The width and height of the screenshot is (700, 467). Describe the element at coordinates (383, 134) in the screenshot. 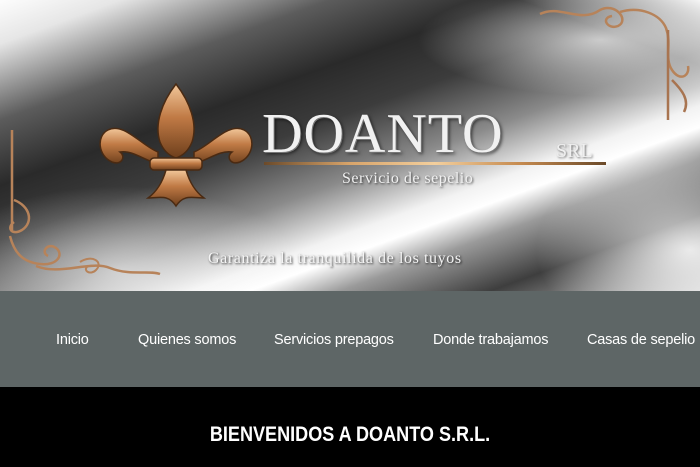

I see `logo-name: DOANTO` at that location.